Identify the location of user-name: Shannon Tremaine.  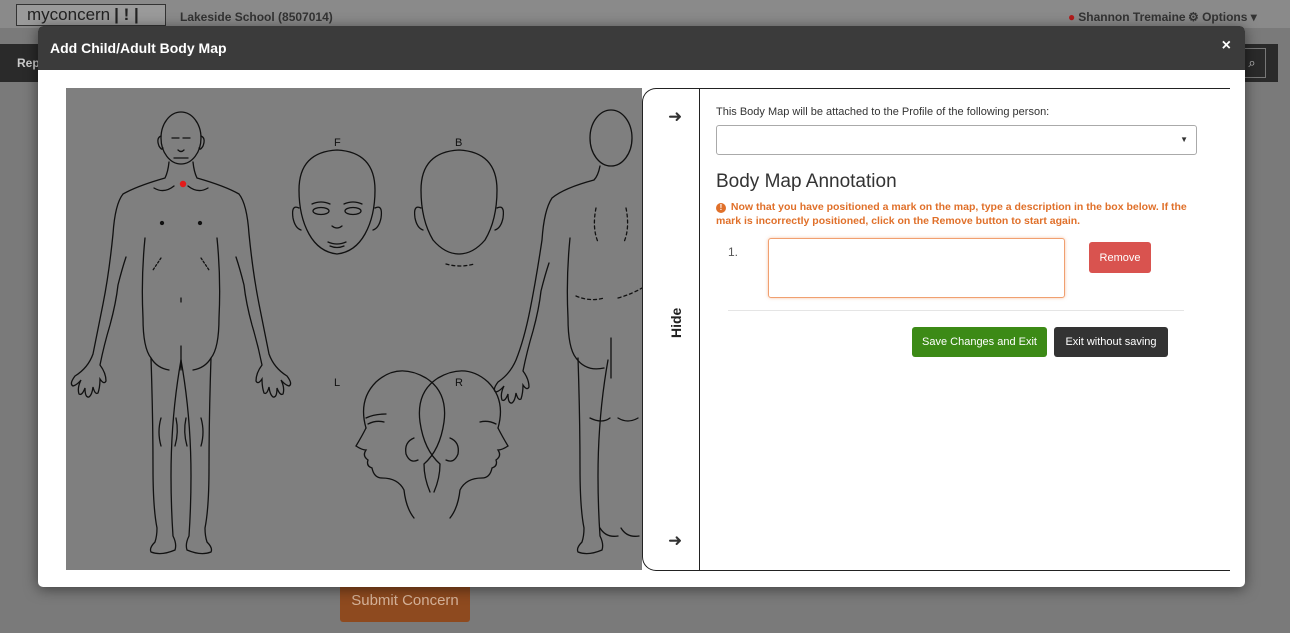
(1132, 17).